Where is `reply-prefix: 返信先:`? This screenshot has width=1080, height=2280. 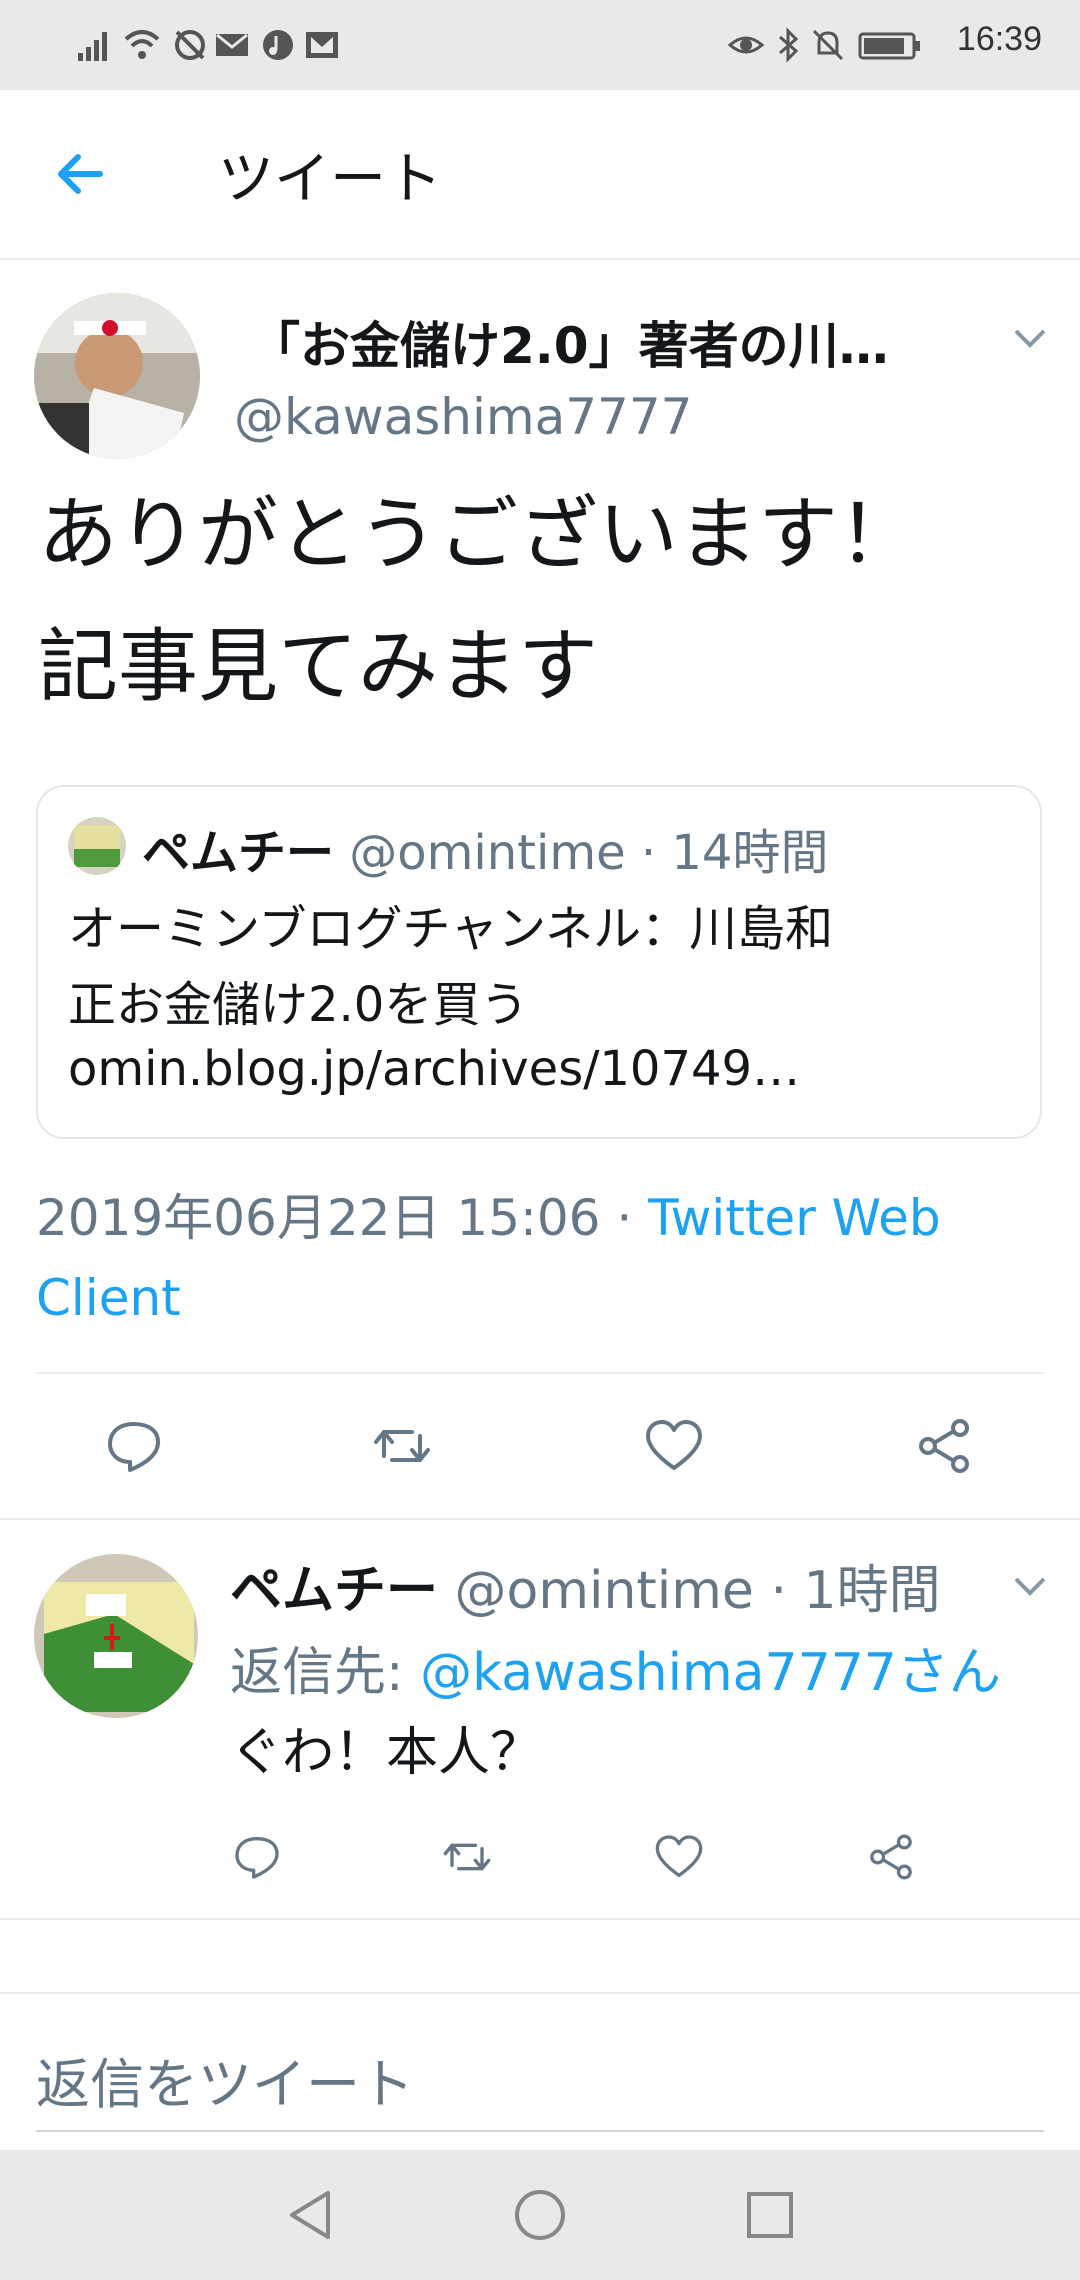
reply-prefix: 返信先: is located at coordinates (325, 1673).